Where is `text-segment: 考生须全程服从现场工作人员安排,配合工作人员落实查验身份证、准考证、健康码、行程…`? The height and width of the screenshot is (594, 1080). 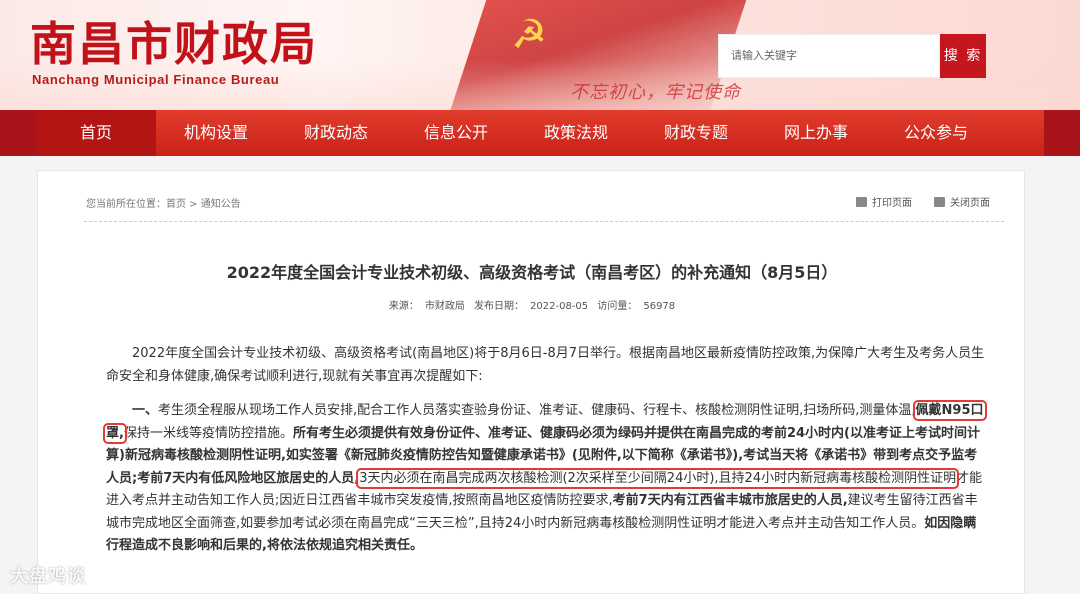
text-segment: 考生须全程服从现场工作人员安排,配合工作人员落实查验身份证、准考证、健康码、行程… is located at coordinates (537, 410).